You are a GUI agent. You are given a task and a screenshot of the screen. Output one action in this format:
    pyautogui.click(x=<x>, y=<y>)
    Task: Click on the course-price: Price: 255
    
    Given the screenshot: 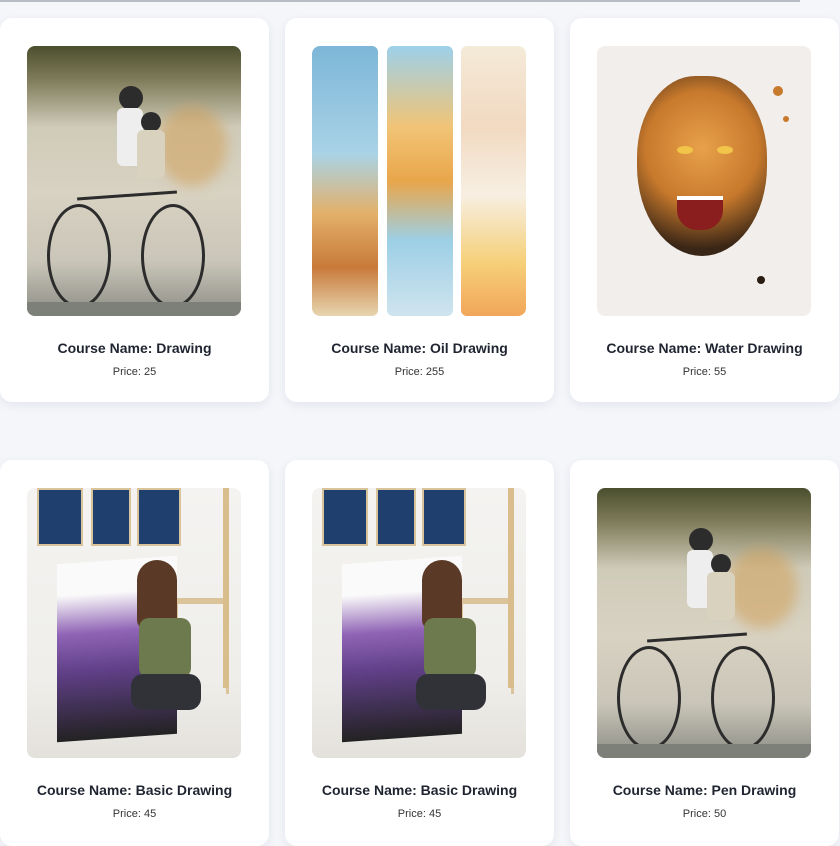 What is the action you would take?
    pyautogui.click(x=419, y=372)
    